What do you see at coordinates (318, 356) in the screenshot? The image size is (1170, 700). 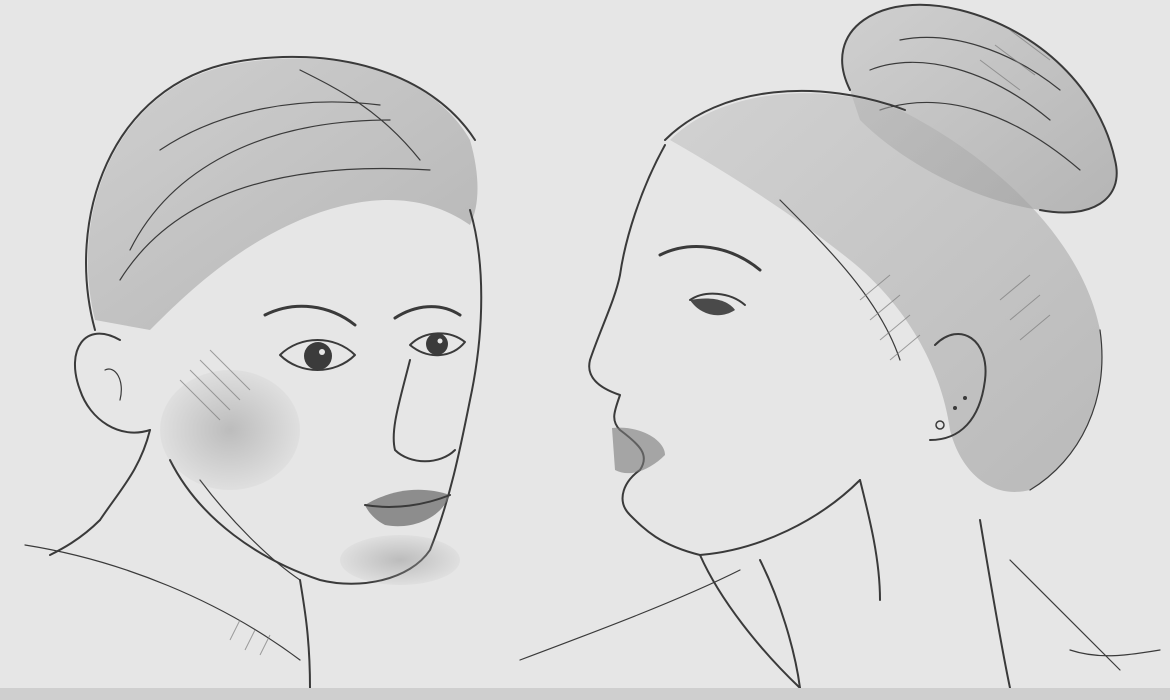 I see `left-eye-iris` at bounding box center [318, 356].